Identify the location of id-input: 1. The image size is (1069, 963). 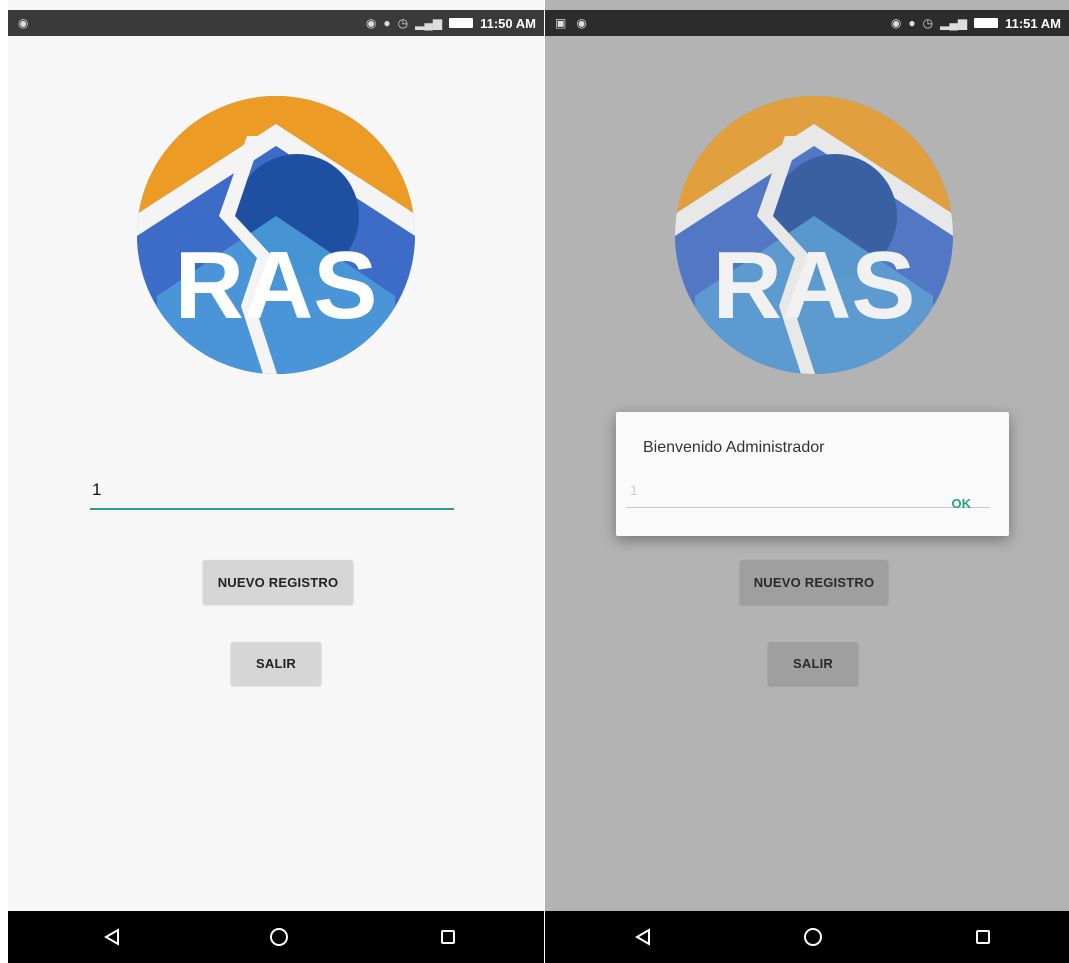
(272, 493).